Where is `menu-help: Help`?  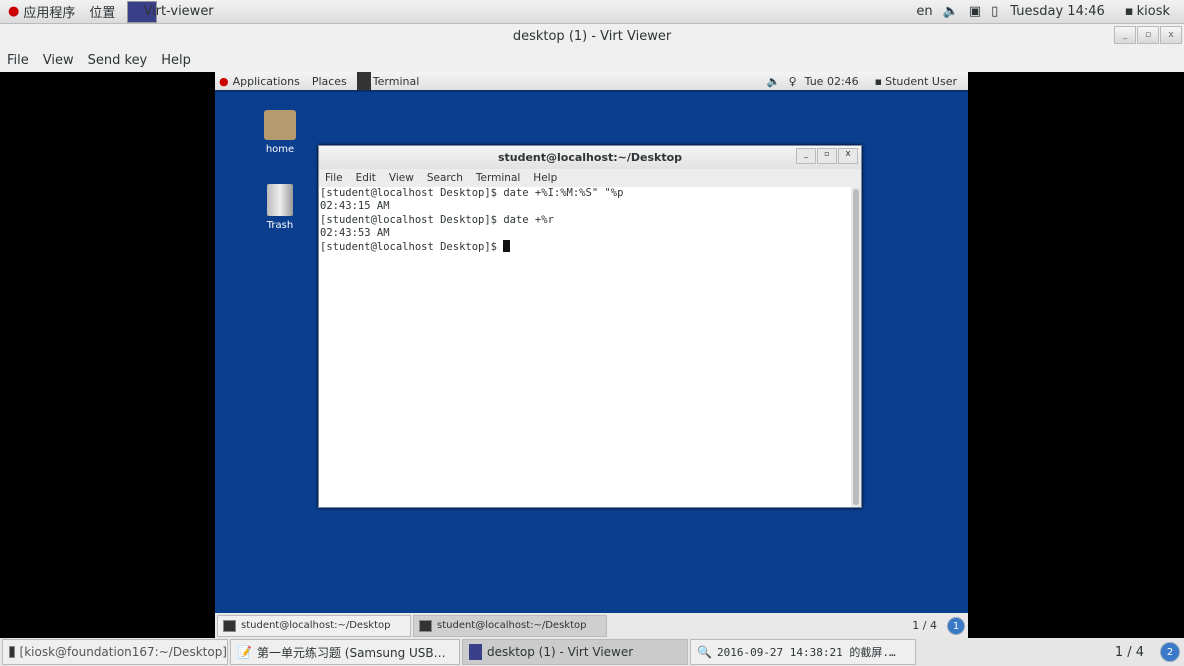 menu-help: Help is located at coordinates (176, 60).